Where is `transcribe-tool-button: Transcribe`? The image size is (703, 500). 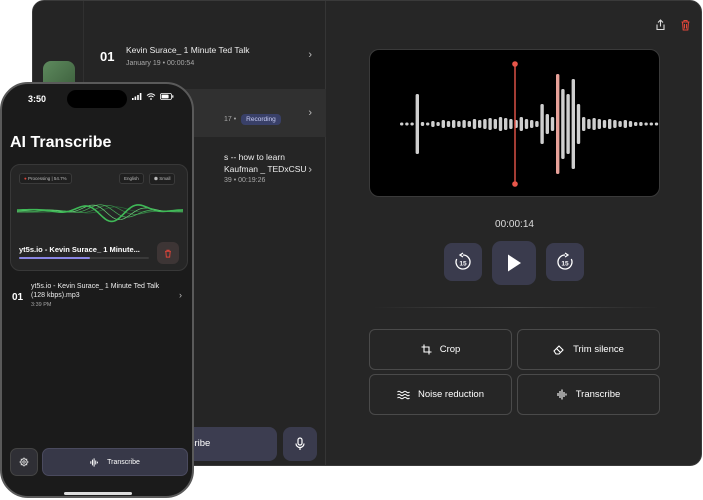
transcribe-tool-button: Transcribe is located at coordinates (588, 394).